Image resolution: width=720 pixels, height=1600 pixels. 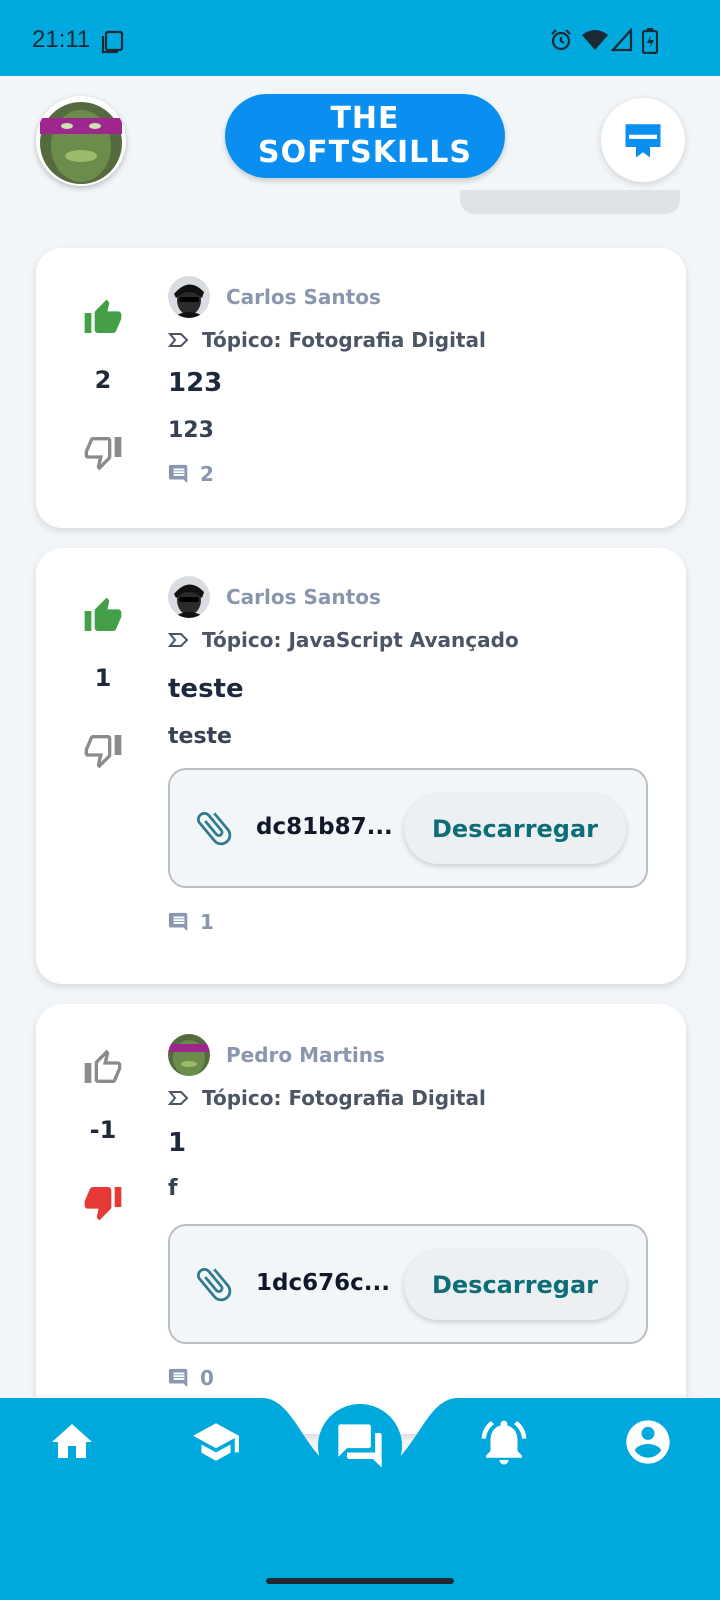 I want to click on nav-profile, so click(x=648, y=1442).